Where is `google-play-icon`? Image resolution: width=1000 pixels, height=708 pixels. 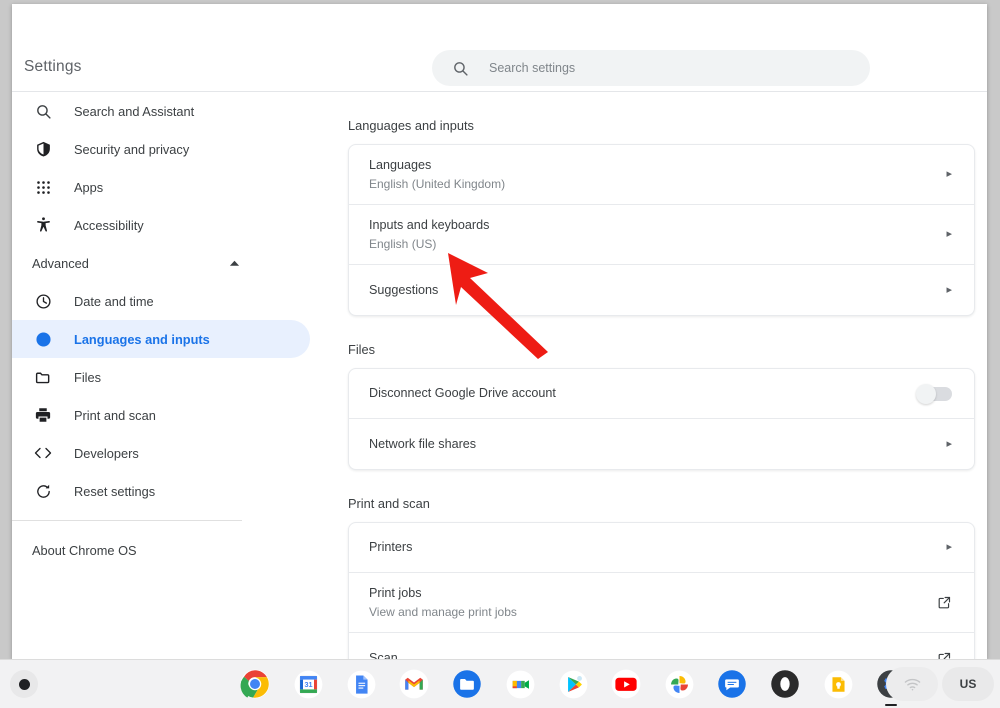 google-play-icon is located at coordinates (573, 684).